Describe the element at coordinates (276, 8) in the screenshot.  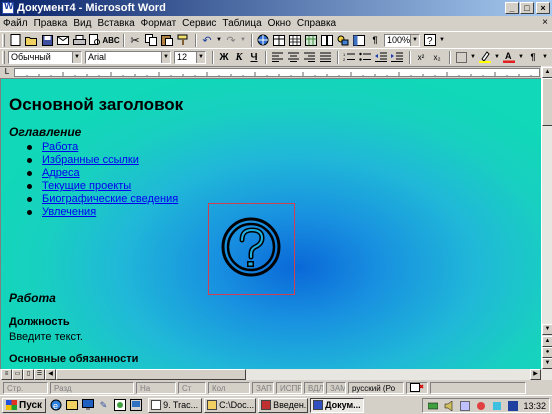
I see `title-bar: Документ4 - Microsoft Word _ □ ×` at that location.